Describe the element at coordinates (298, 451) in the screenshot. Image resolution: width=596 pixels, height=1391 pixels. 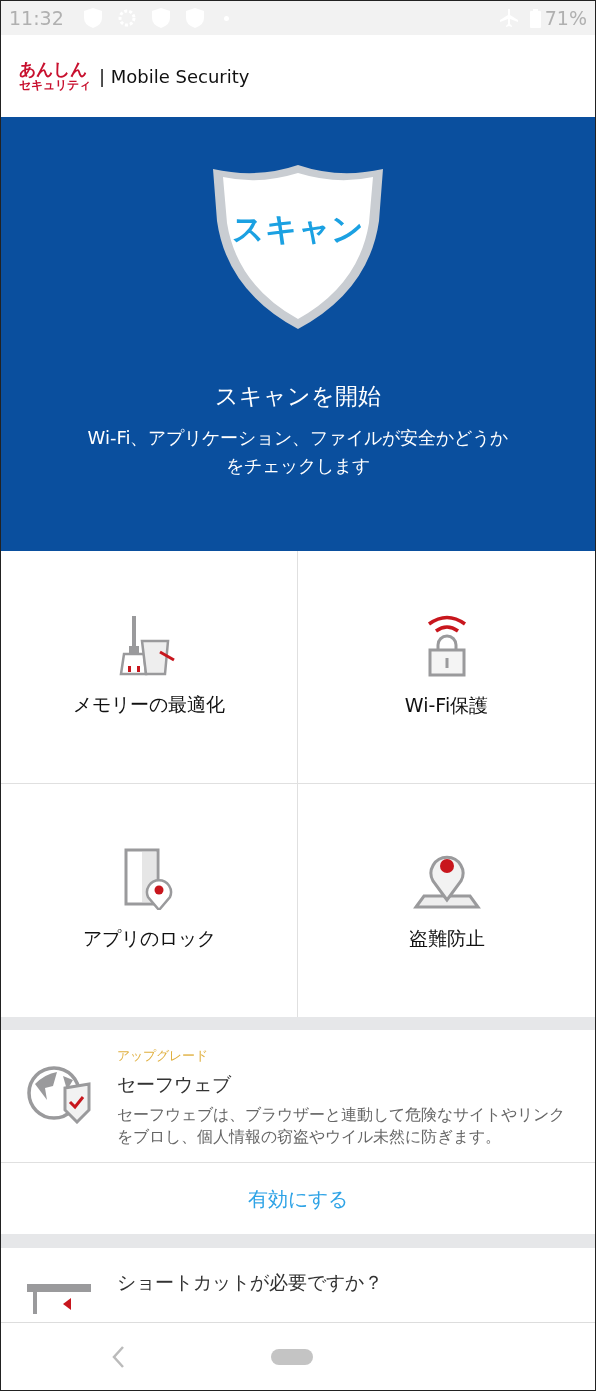
I see `scan-description: Wi-Fi、アプリケーション、ファイルが安全かどうかをチェックします` at that location.